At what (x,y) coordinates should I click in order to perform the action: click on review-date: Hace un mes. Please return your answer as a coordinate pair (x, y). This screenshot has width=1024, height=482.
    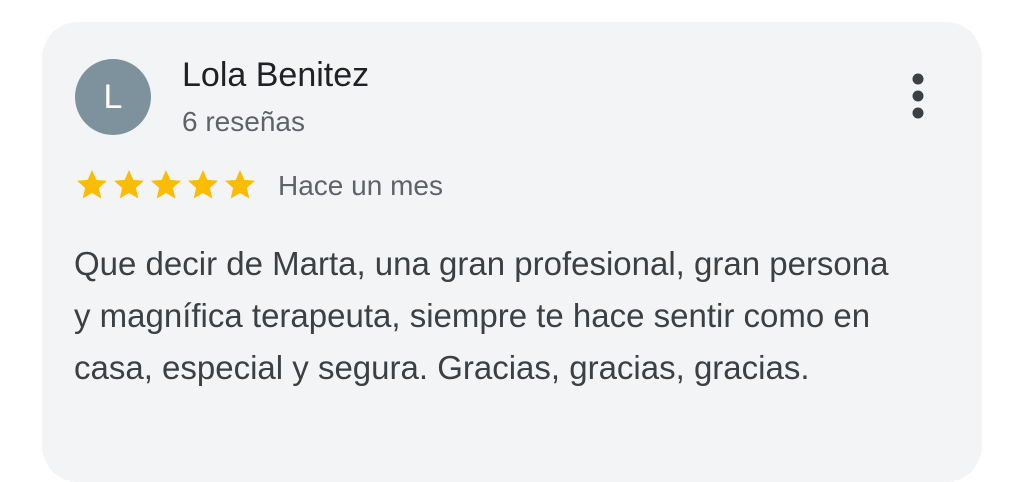
    Looking at the image, I should click on (360, 185).